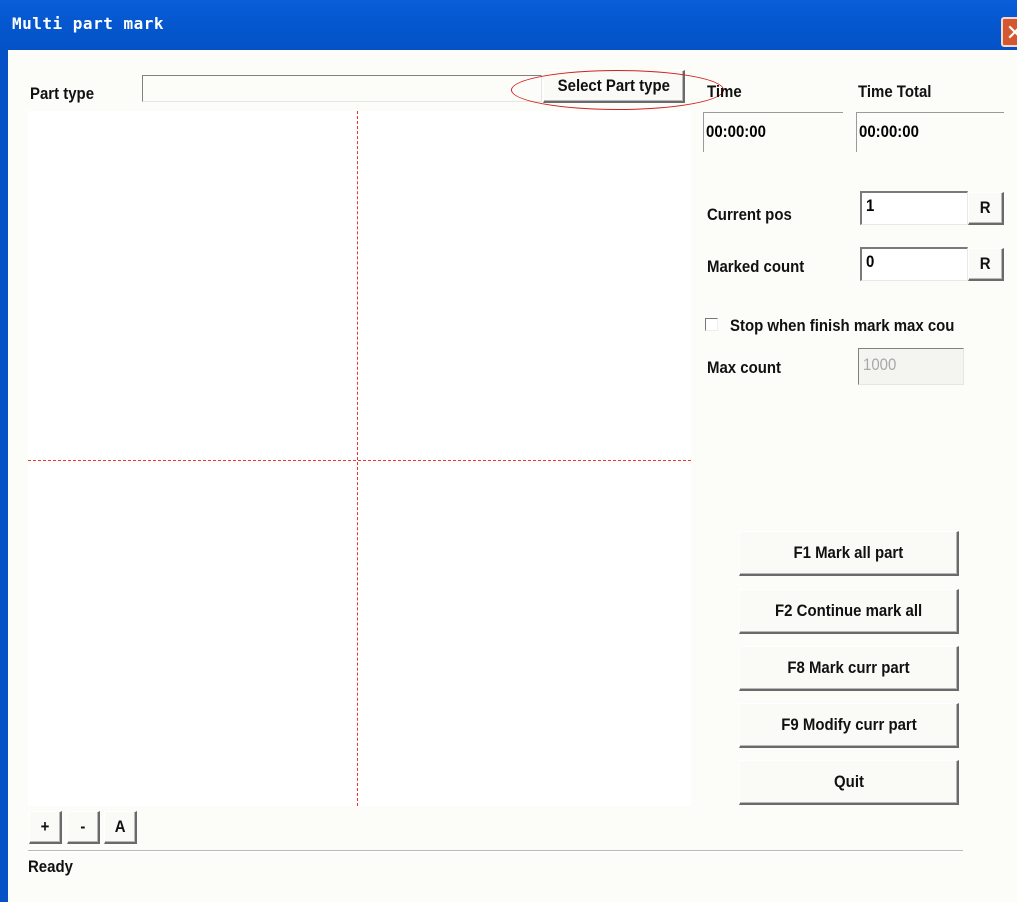 The height and width of the screenshot is (902, 1017). Describe the element at coordinates (724, 91) in the screenshot. I see `time-label: Time` at that location.